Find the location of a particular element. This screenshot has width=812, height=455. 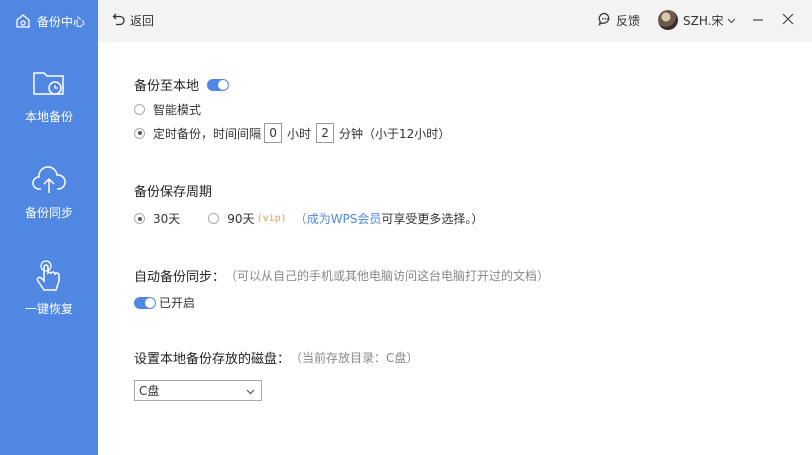

feedback-label: 反馈 is located at coordinates (628, 21).